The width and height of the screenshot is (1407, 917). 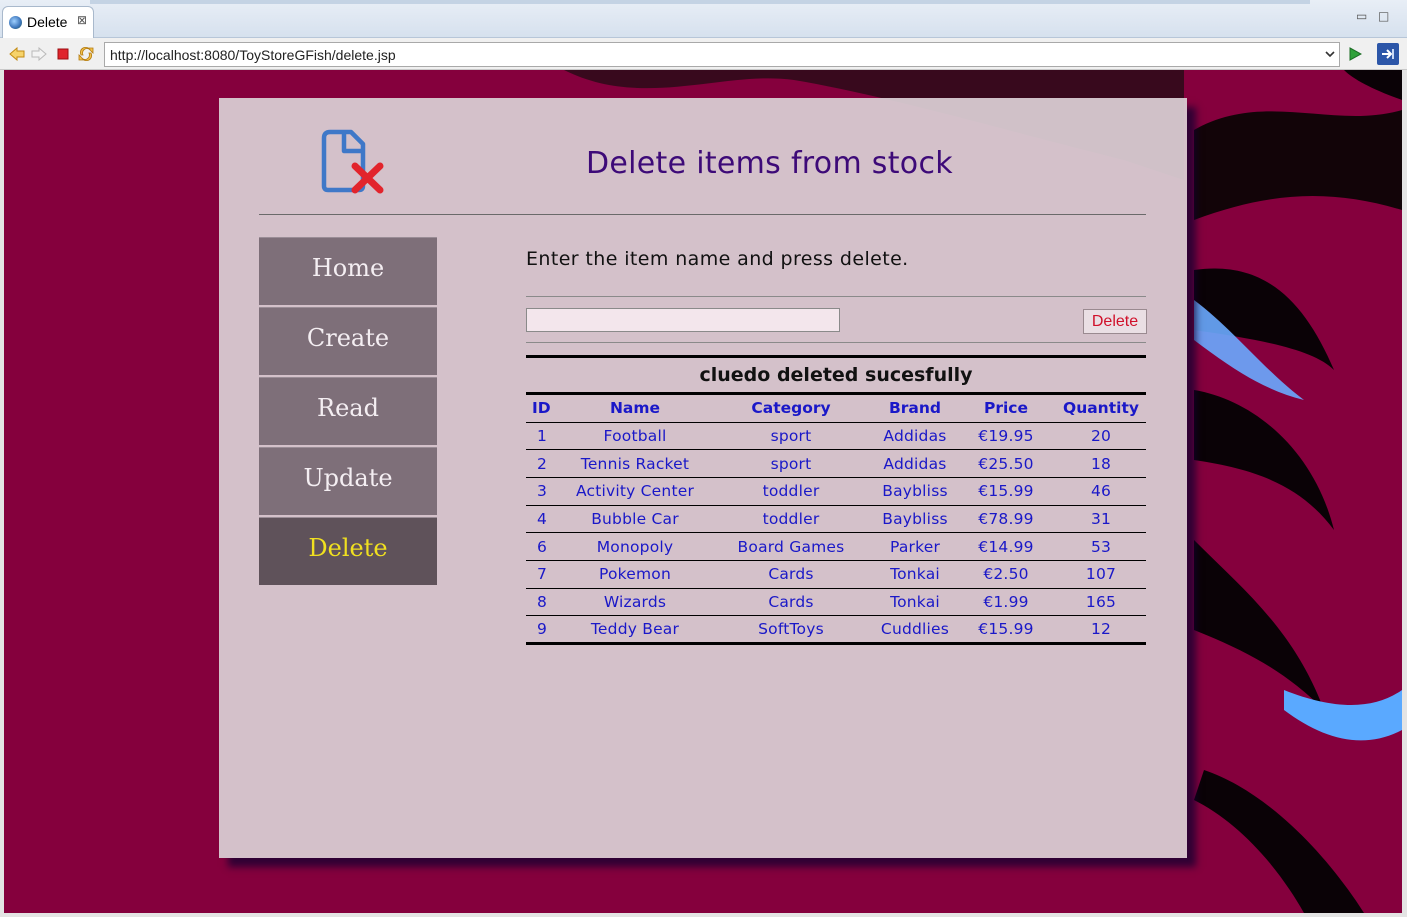 I want to click on nav-delete: Delete, so click(x=348, y=551).